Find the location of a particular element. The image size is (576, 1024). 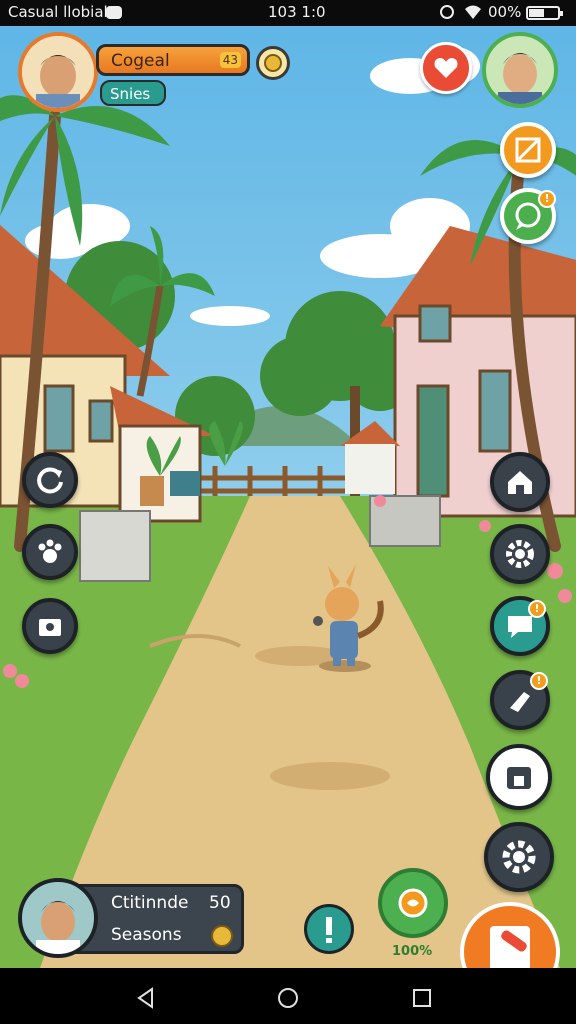

back-icon is located at coordinates (146, 998).